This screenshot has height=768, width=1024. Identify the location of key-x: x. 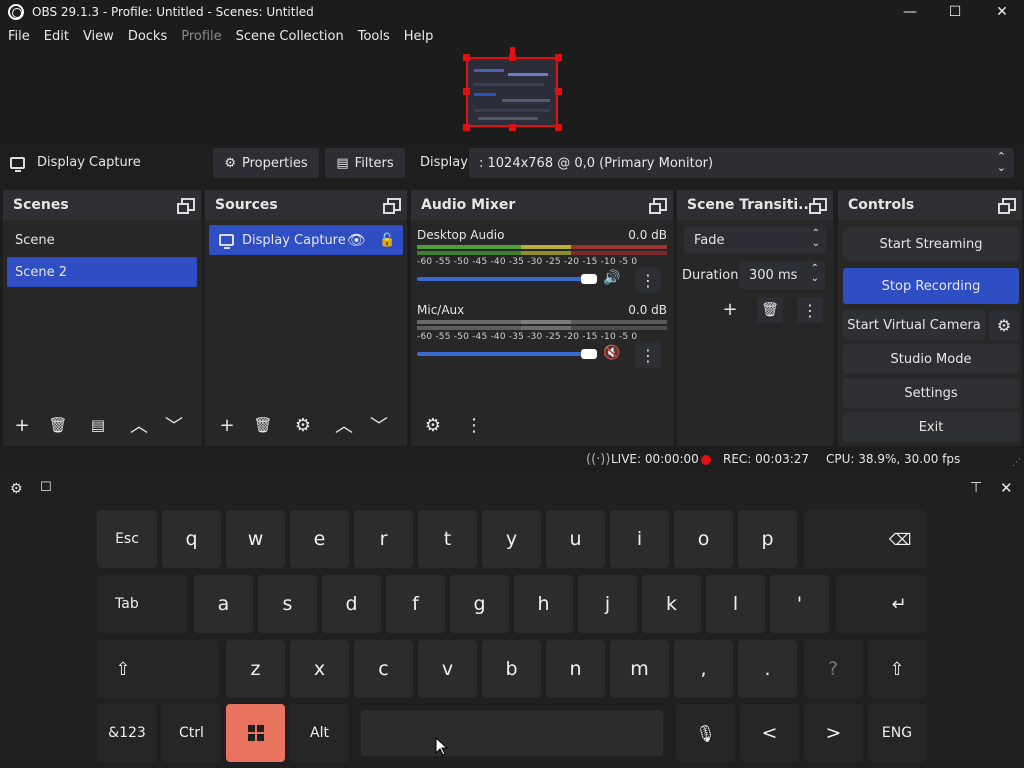
(319, 669).